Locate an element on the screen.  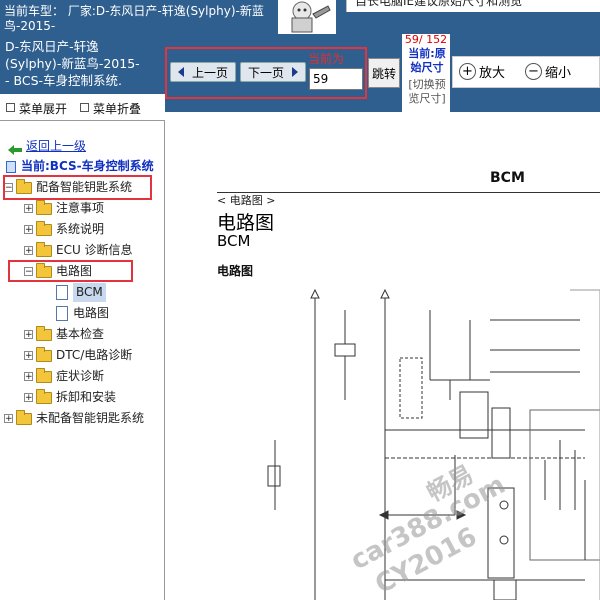
zoom-in-icon: + is located at coordinates (467, 71).